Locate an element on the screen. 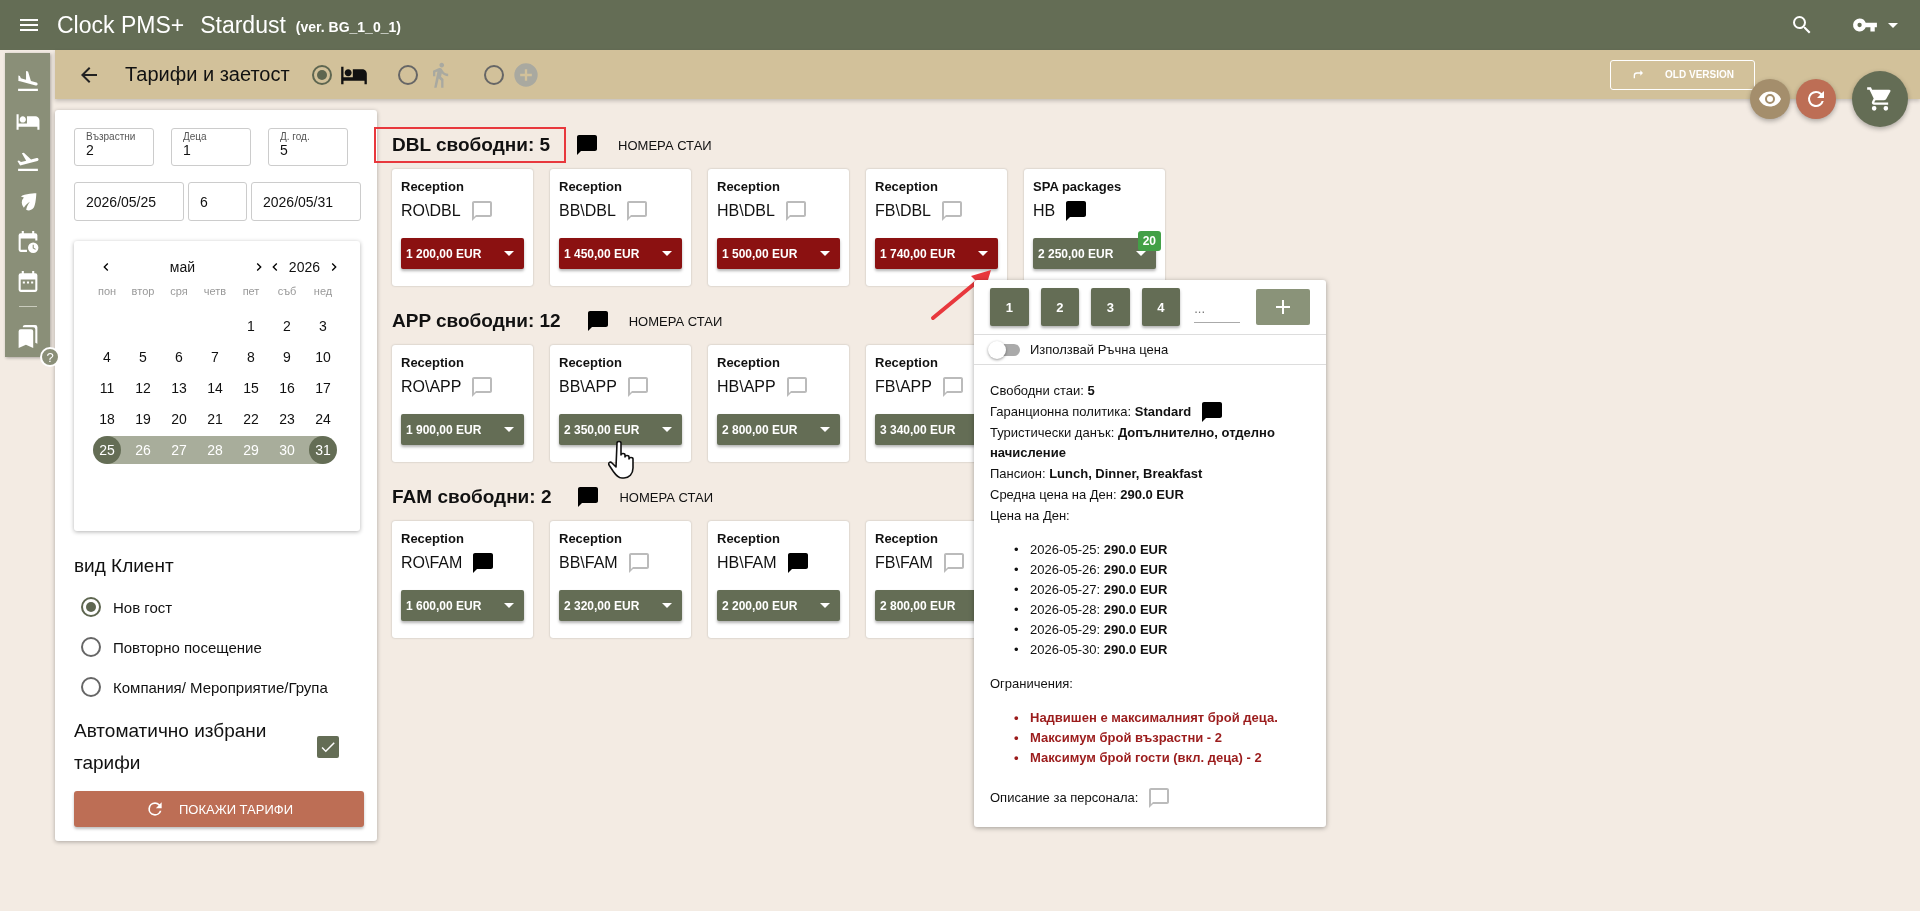 This screenshot has width=1920, height=911. price-dropdown-button: 2 800,00 EUR is located at coordinates (778, 429).